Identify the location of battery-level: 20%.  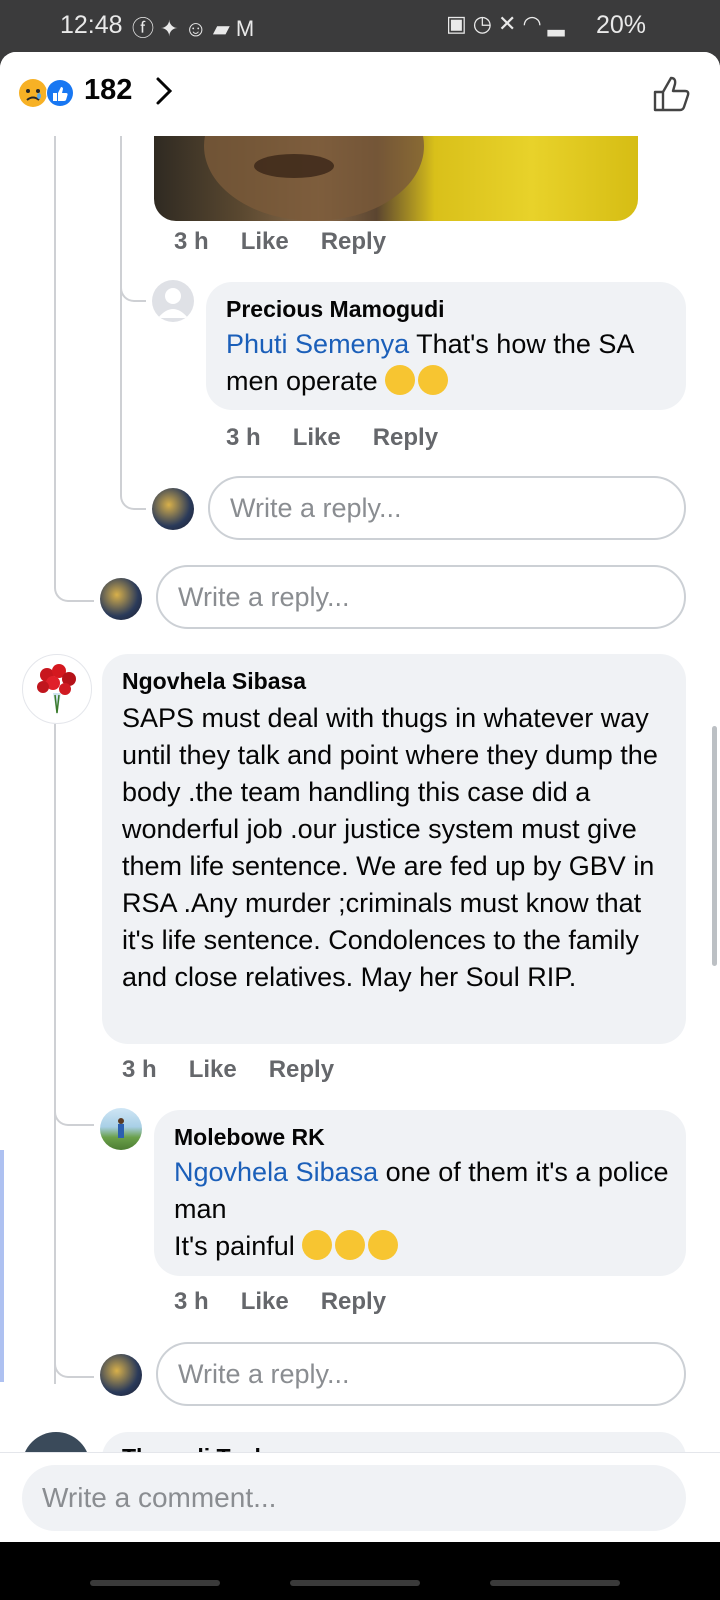
(621, 25).